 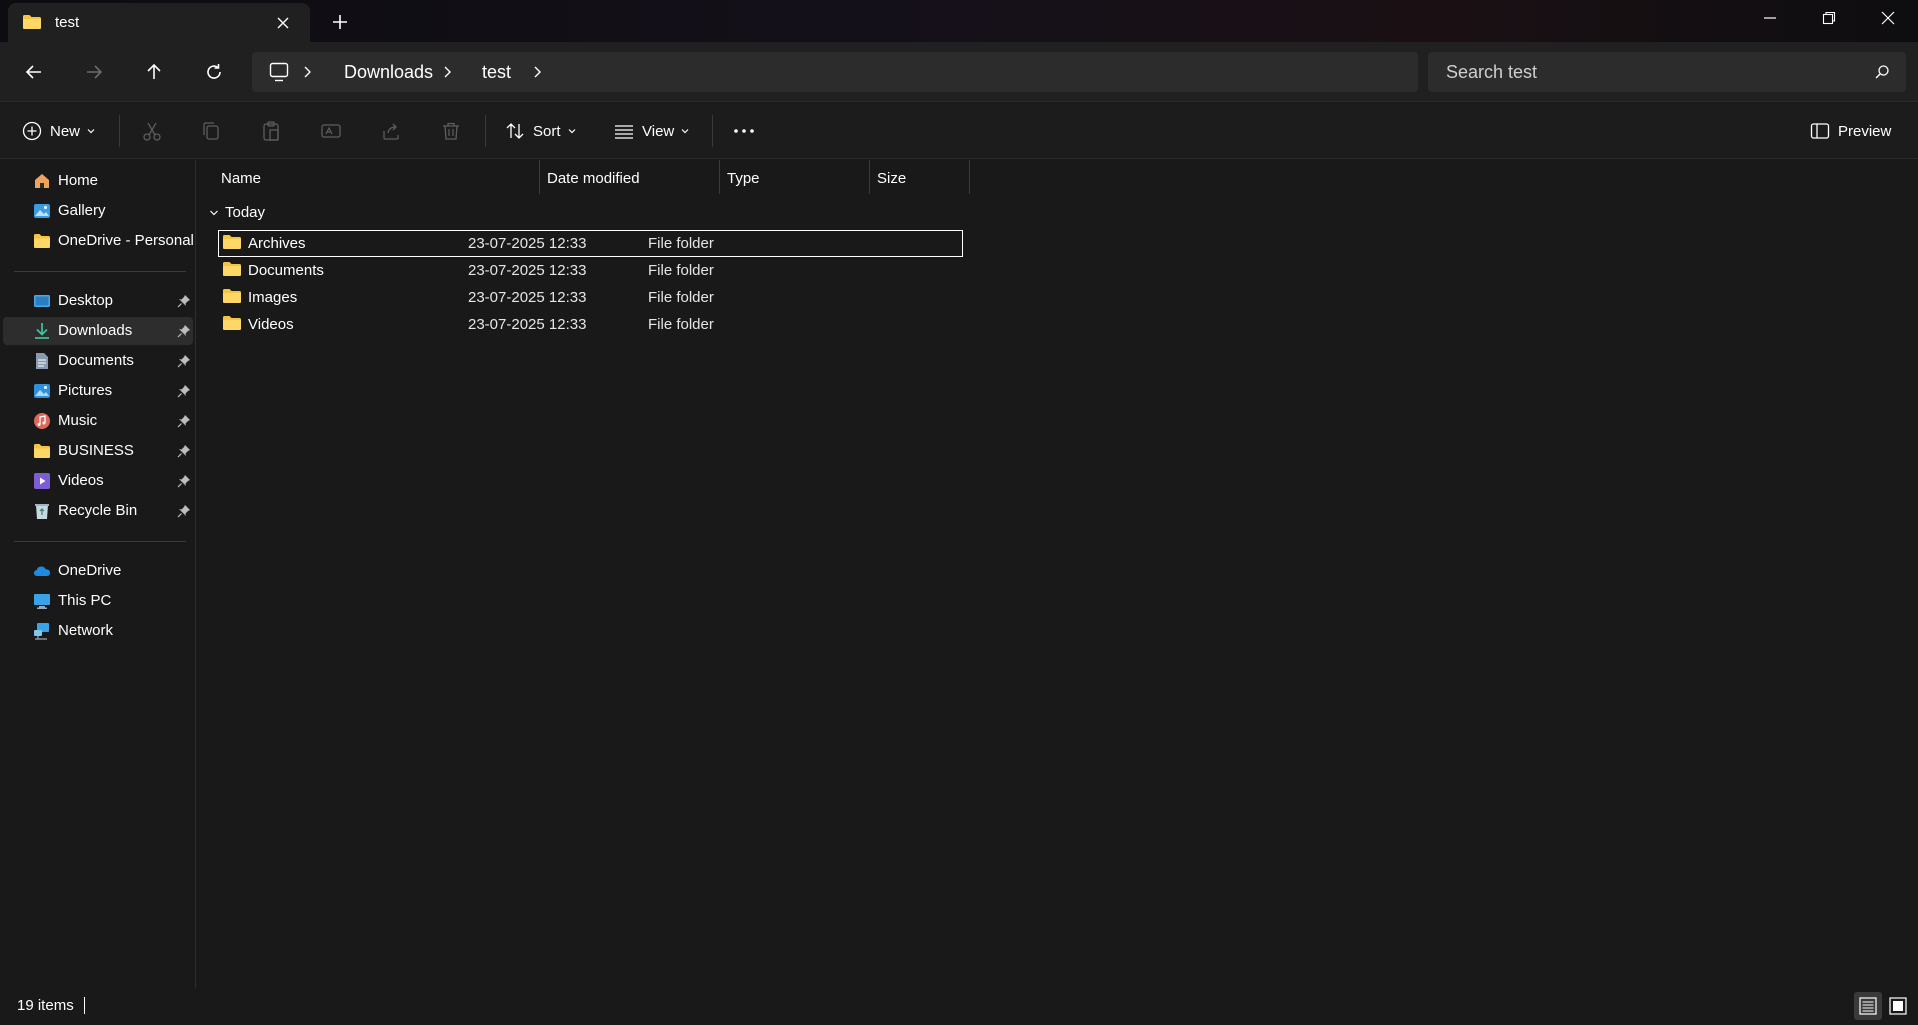 What do you see at coordinates (959, 1006) in the screenshot?
I see `status-bar: 19 items` at bounding box center [959, 1006].